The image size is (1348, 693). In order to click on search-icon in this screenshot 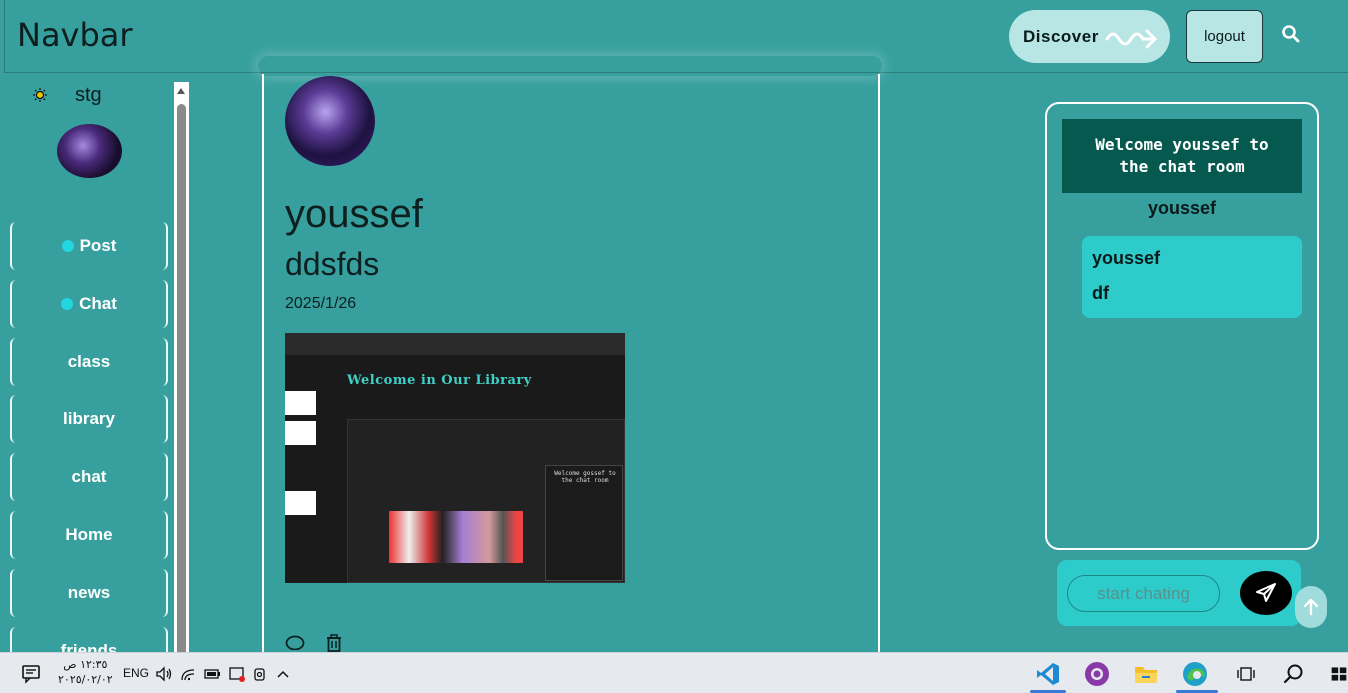, I will do `click(1293, 36)`.